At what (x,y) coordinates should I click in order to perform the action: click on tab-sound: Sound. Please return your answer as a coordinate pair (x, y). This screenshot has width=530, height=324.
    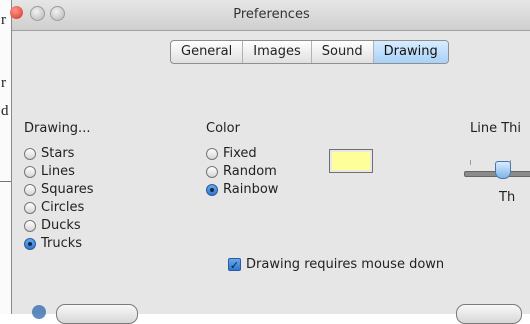
    Looking at the image, I should click on (343, 52).